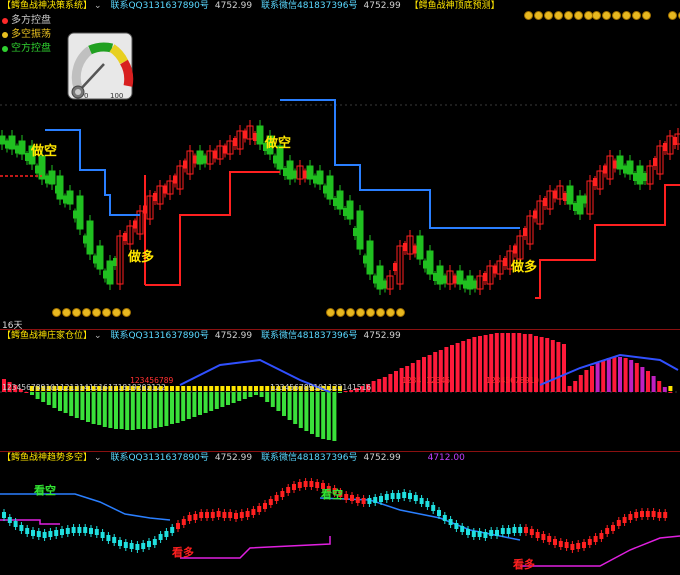 The width and height of the screenshot is (680, 575). What do you see at coordinates (85, 507) in the screenshot?
I see `trend-line-bear` at bounding box center [85, 507].